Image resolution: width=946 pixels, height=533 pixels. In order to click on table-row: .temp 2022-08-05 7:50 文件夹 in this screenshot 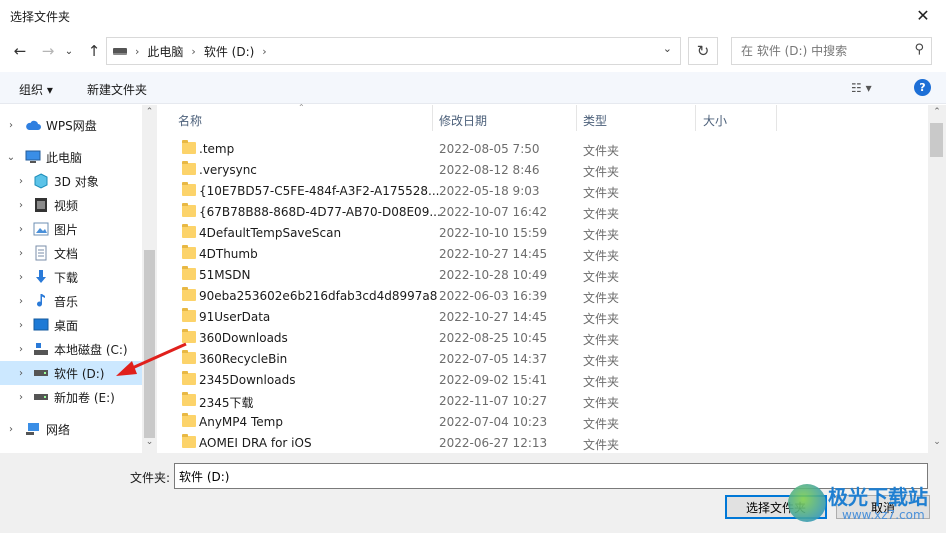, I will do `click(544, 149)`.